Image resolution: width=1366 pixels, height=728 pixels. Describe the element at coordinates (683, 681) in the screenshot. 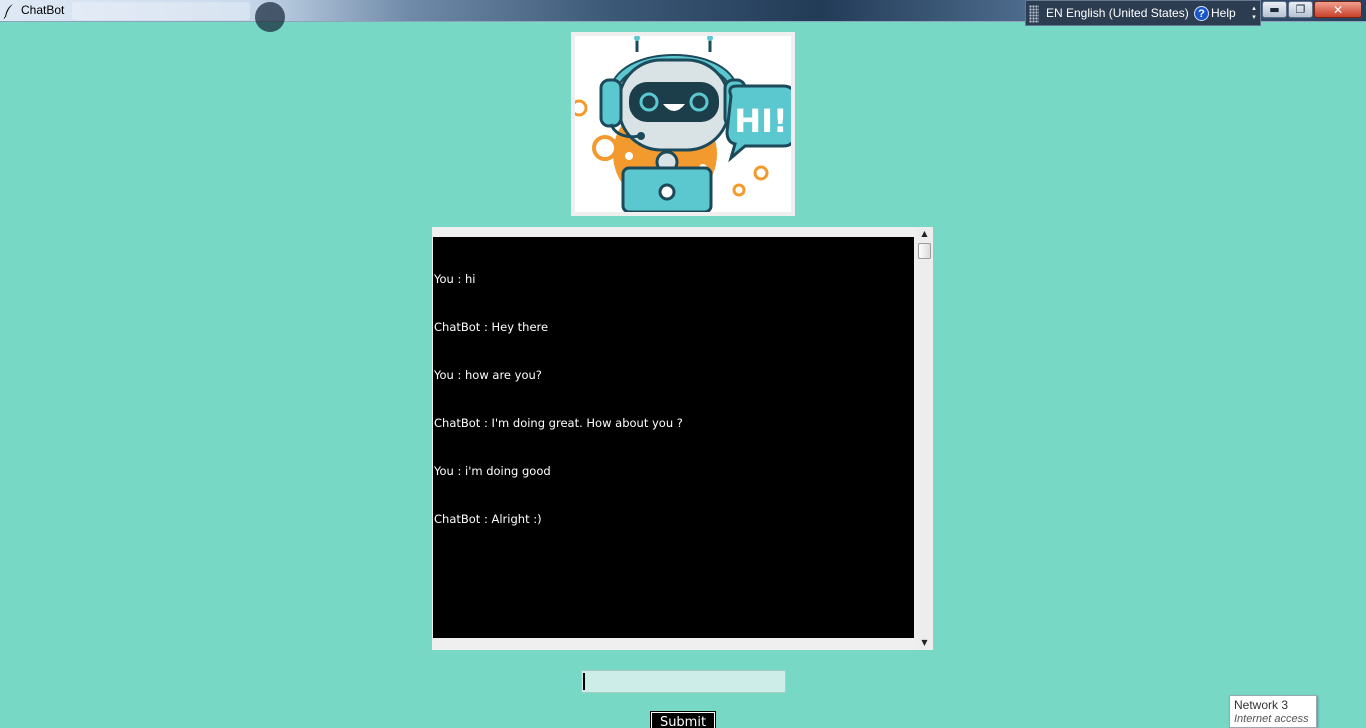

I see `message-input` at that location.